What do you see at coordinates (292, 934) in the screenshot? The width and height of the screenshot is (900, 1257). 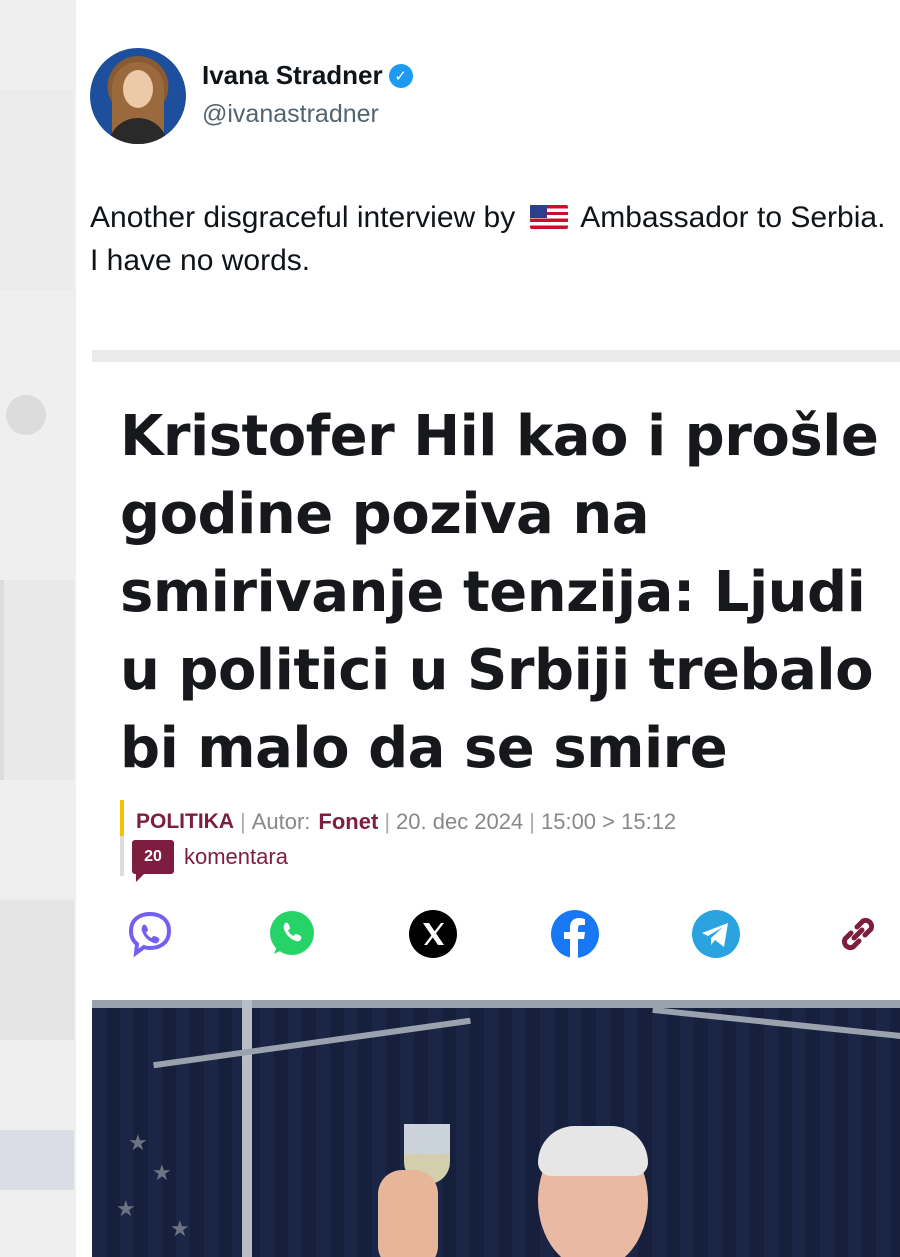 I see `whatsapp-icon` at bounding box center [292, 934].